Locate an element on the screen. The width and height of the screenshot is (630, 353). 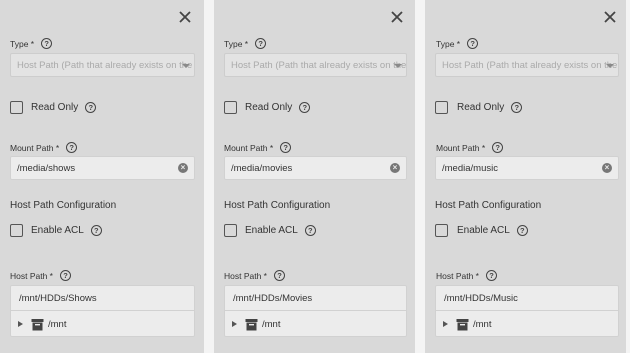
host-path-explorer: /mnt/HDDs/Movies /mnt is located at coordinates (315, 311).